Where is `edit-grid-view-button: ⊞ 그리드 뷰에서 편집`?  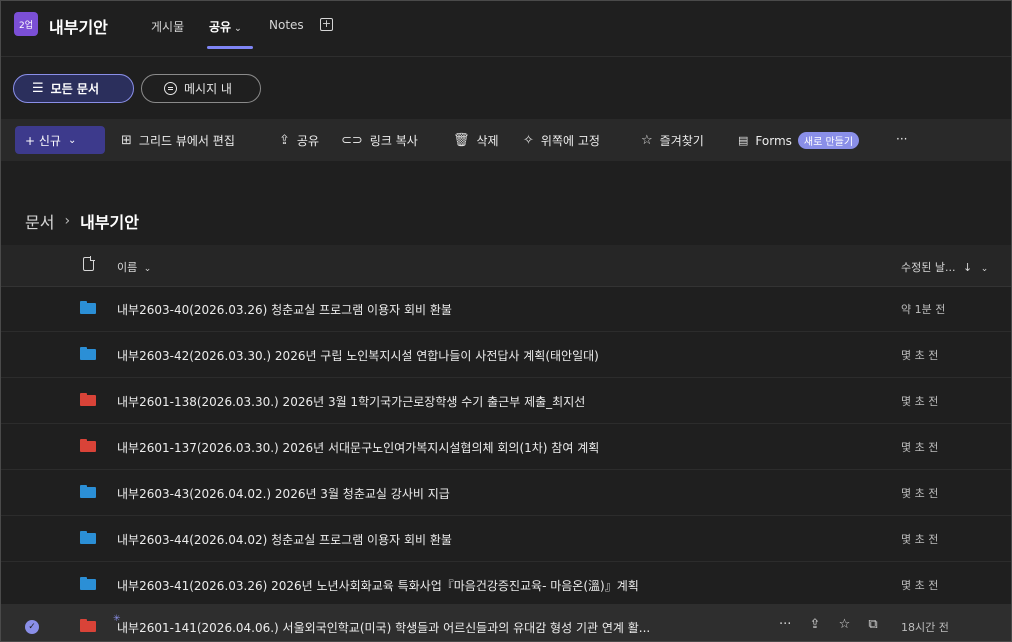 edit-grid-view-button: ⊞ 그리드 뷰에서 편집 is located at coordinates (178, 140).